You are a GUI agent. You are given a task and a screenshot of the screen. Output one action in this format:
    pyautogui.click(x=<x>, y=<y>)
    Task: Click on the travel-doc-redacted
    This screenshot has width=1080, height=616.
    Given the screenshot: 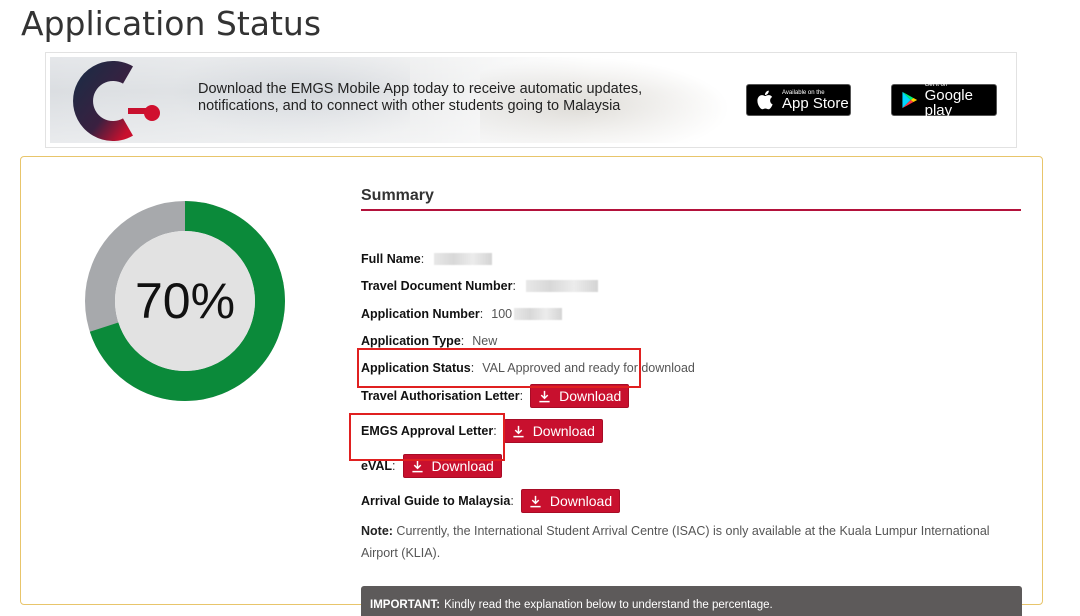 What is the action you would take?
    pyautogui.click(x=561, y=286)
    